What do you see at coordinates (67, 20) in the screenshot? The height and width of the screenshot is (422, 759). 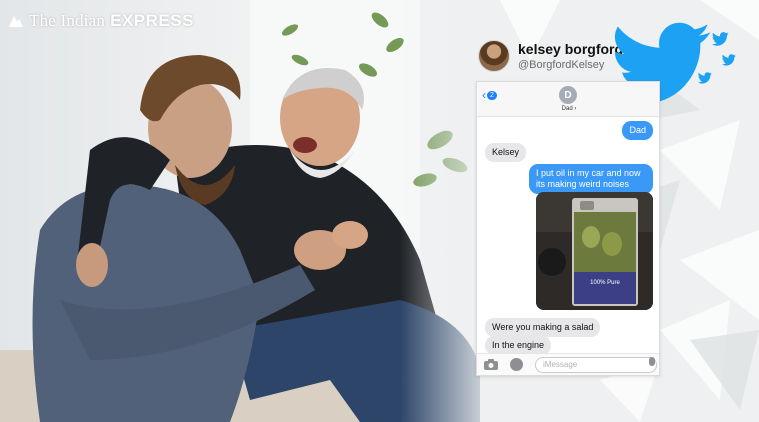 I see `watermark-brand-light: The Indian` at bounding box center [67, 20].